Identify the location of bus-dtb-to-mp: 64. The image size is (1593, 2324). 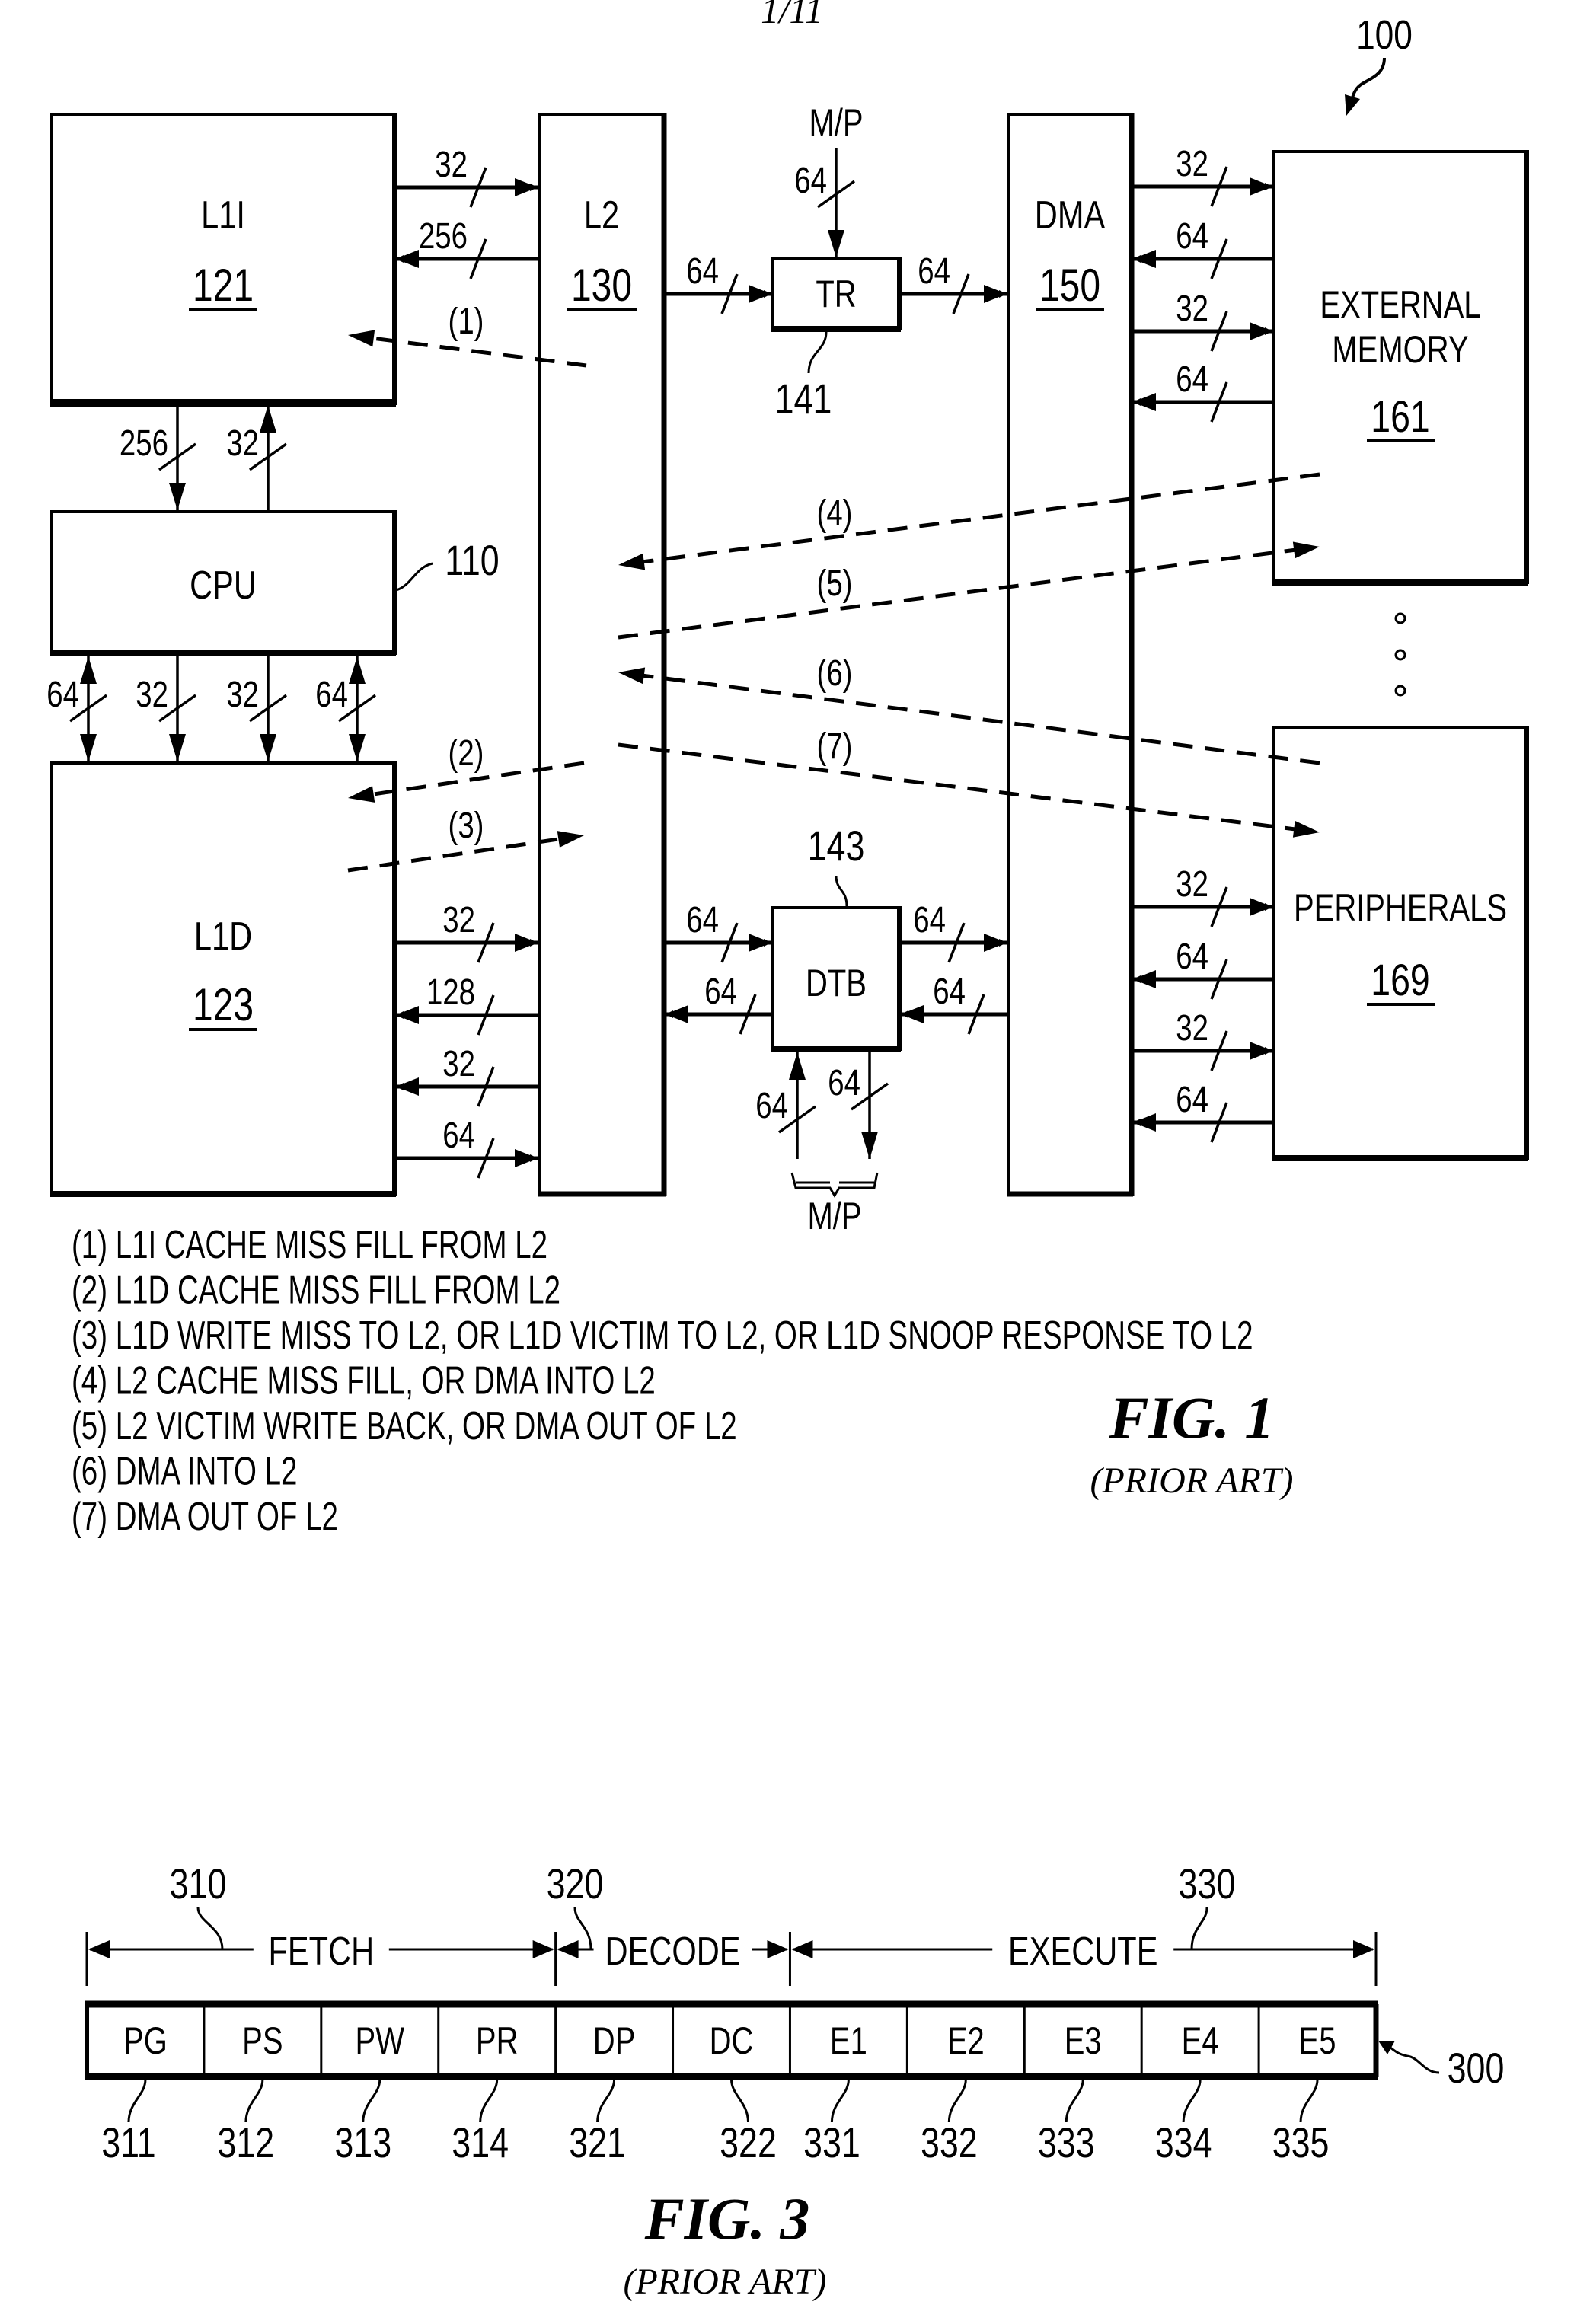
(858, 1105).